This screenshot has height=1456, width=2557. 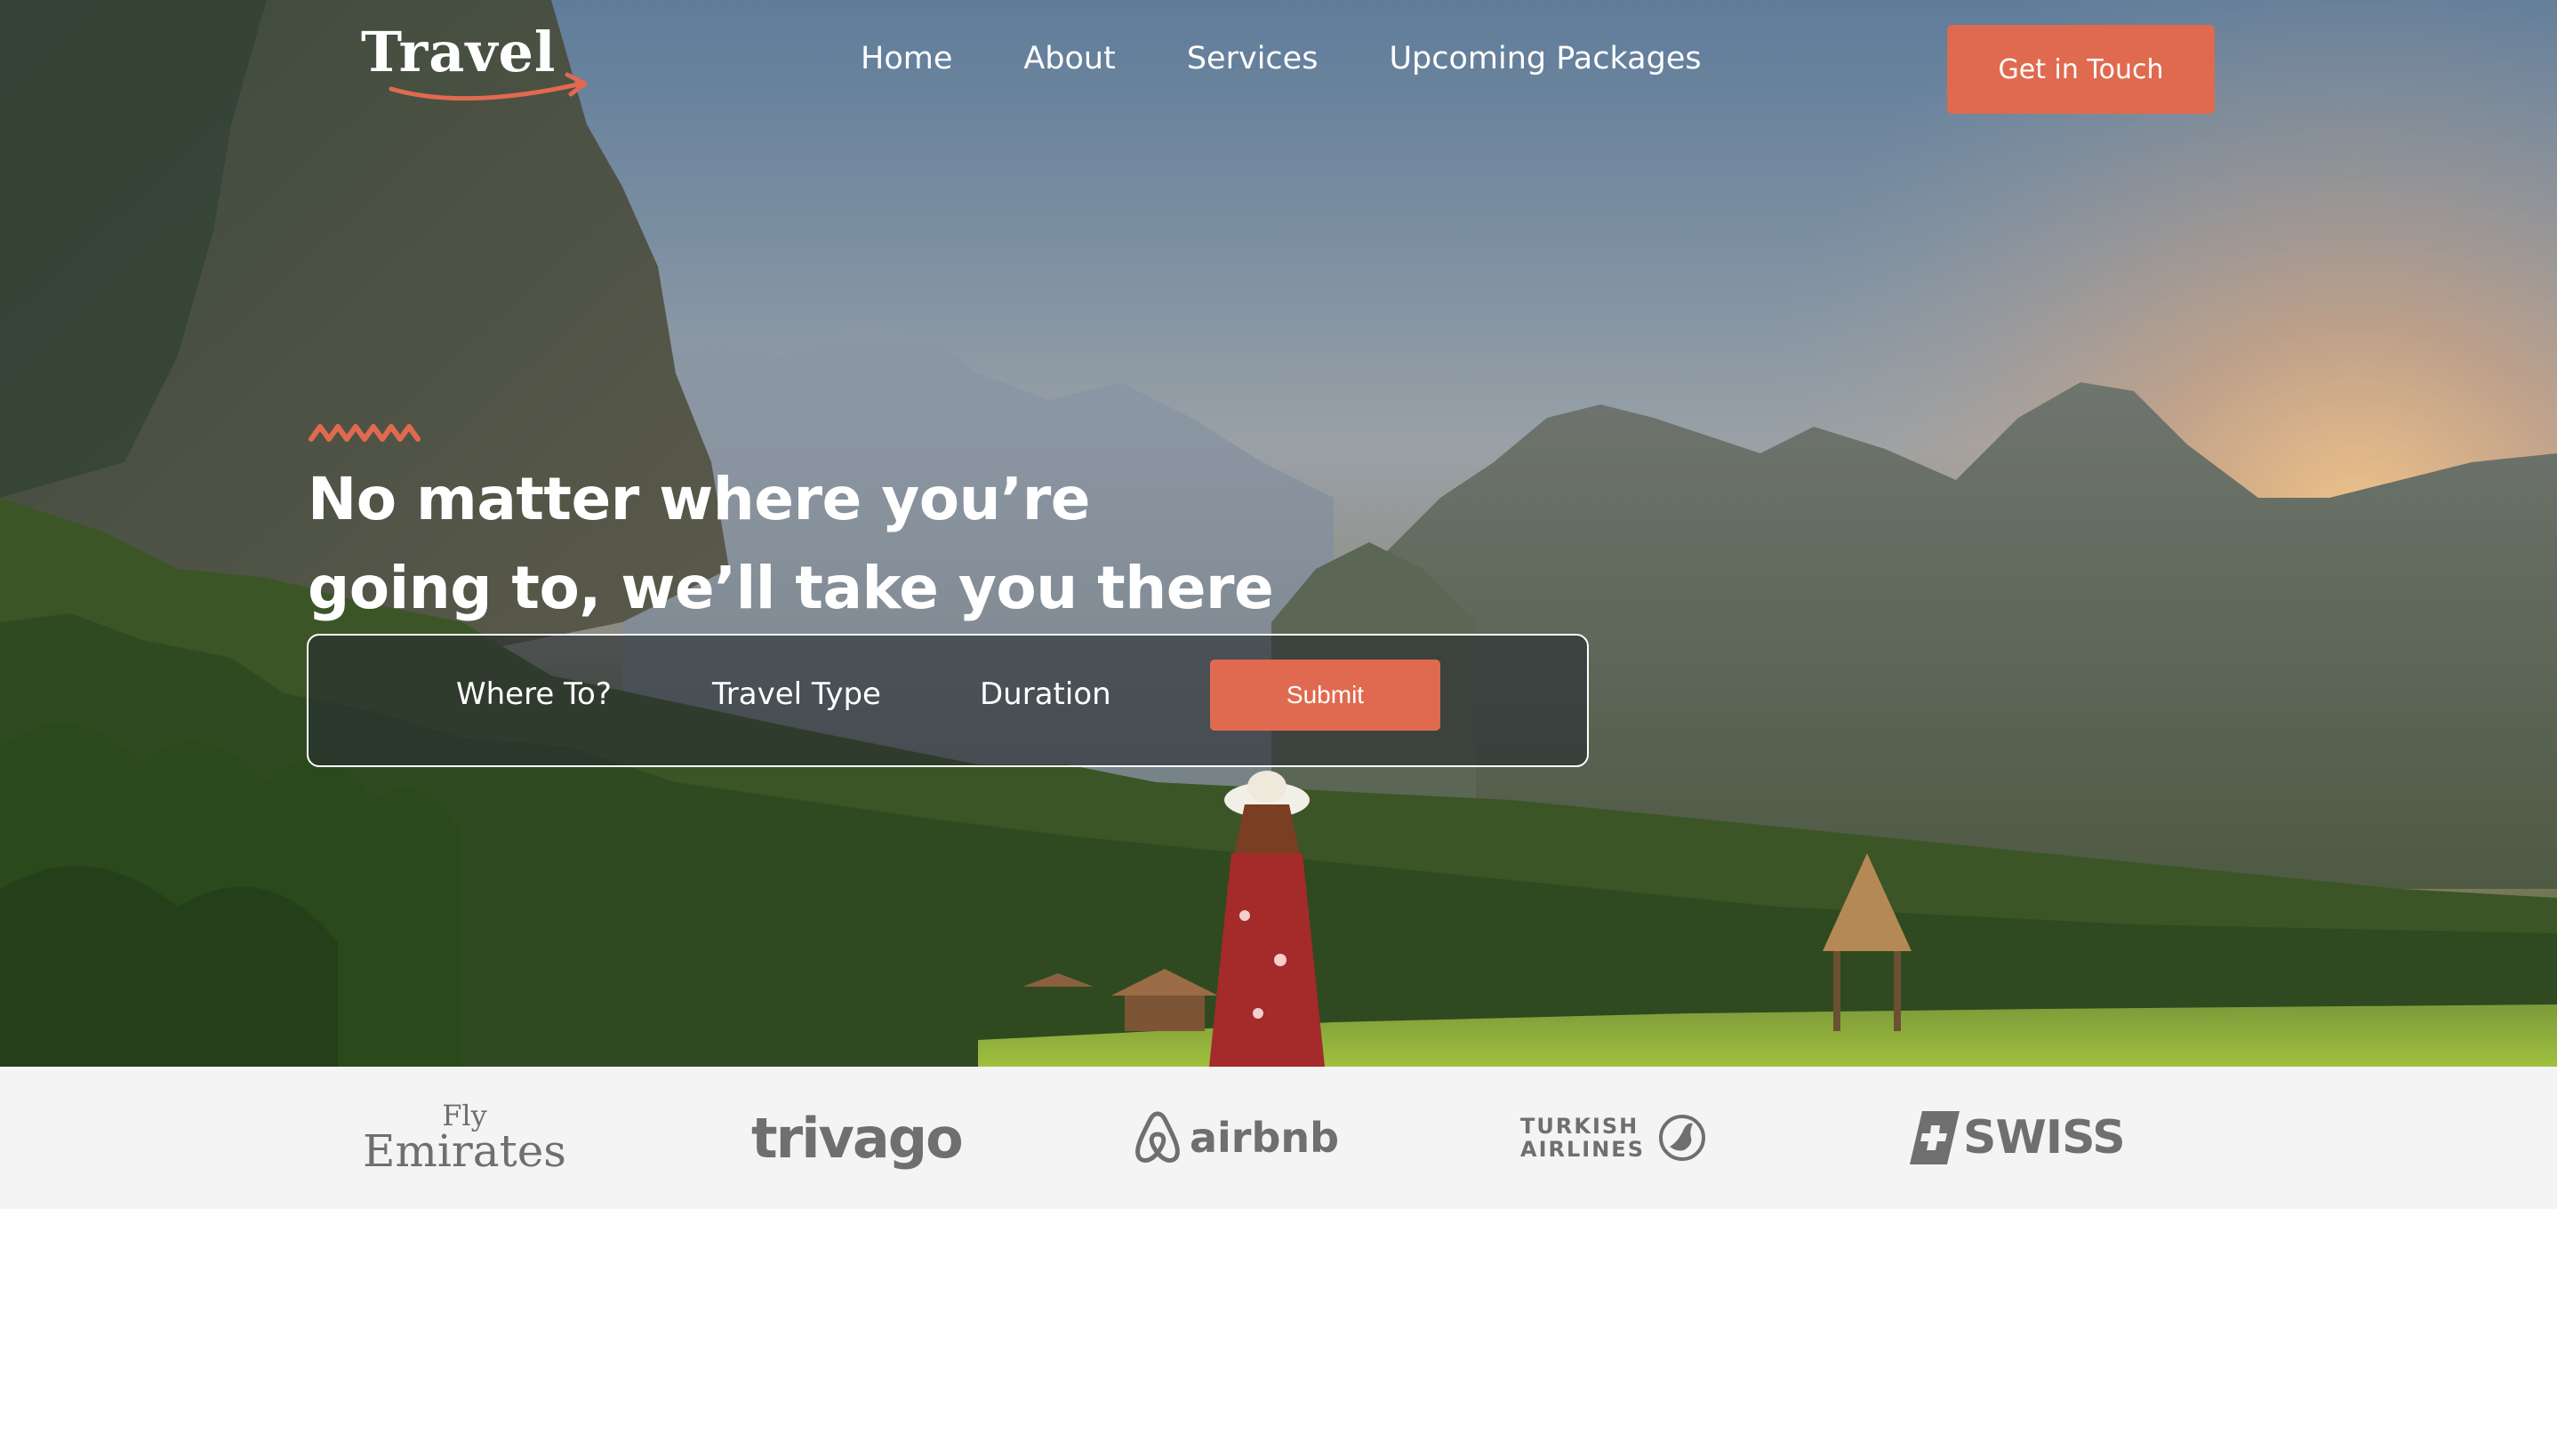 What do you see at coordinates (1045, 694) in the screenshot?
I see `duration-field: Duration` at bounding box center [1045, 694].